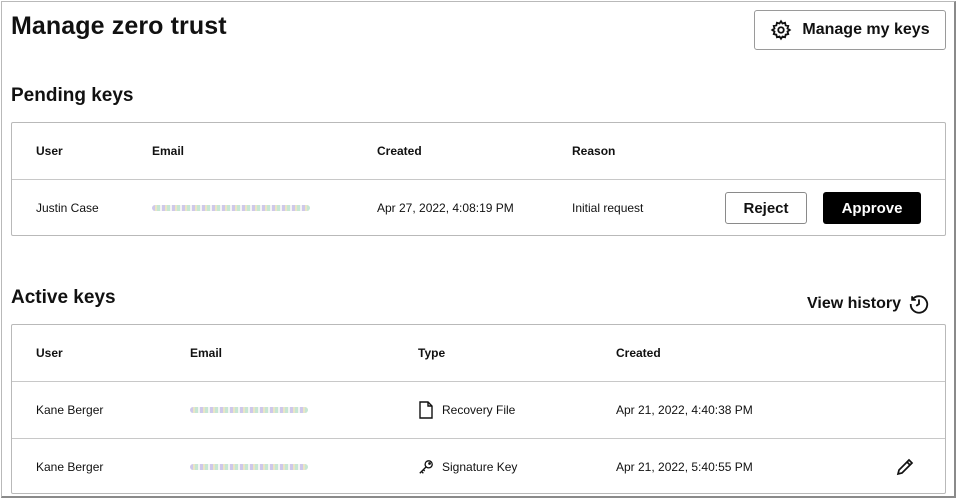  I want to click on view-history-label: View history, so click(854, 303).